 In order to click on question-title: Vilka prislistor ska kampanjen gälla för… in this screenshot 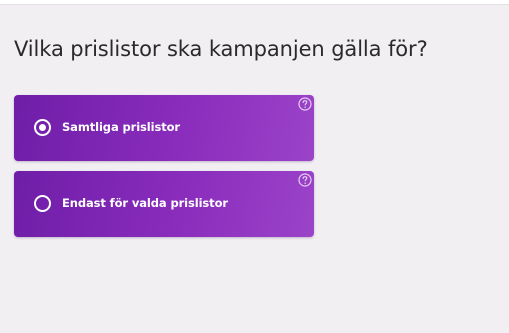, I will do `click(221, 49)`.